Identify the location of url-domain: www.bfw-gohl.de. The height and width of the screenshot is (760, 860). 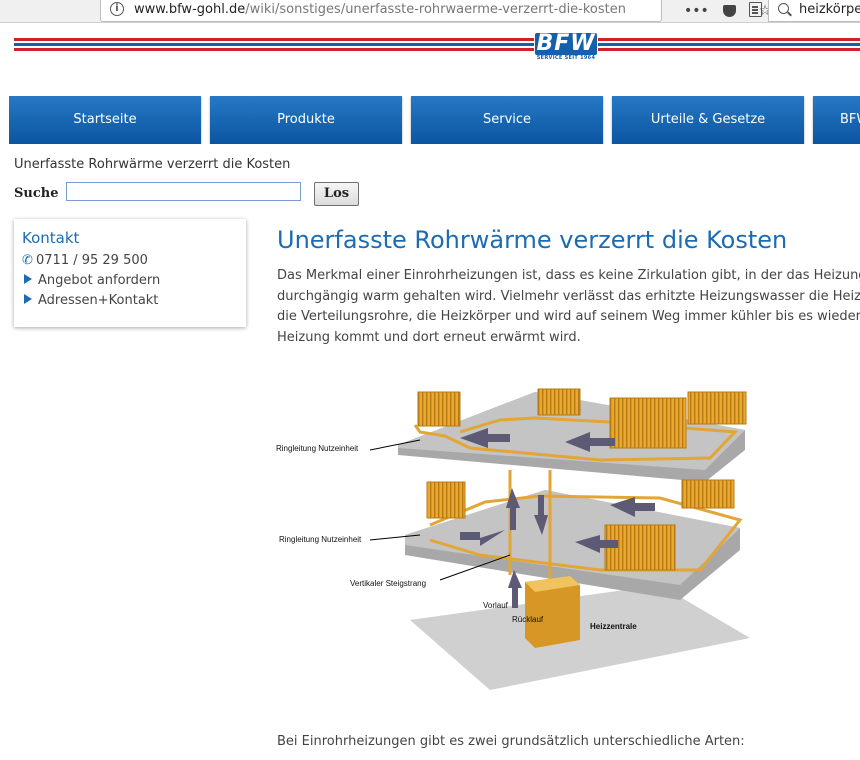
(190, 9).